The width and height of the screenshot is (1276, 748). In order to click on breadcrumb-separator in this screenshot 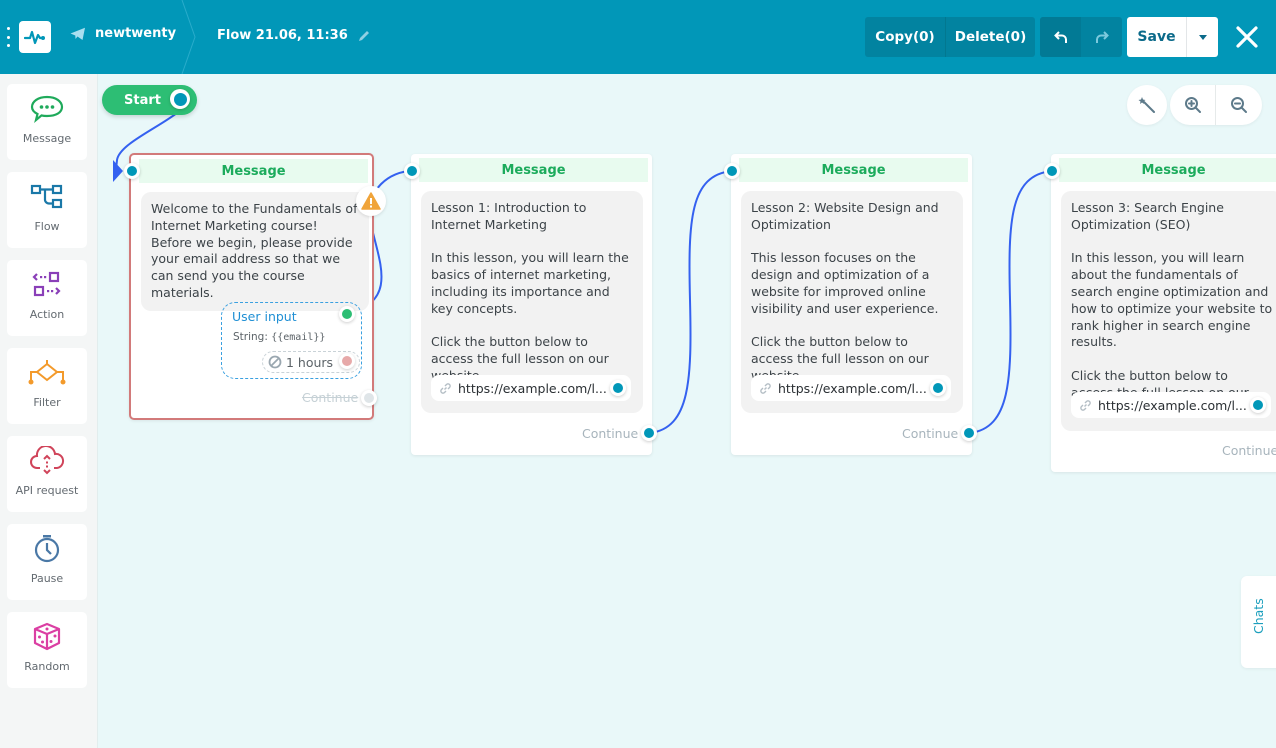, I will do `click(188, 37)`.